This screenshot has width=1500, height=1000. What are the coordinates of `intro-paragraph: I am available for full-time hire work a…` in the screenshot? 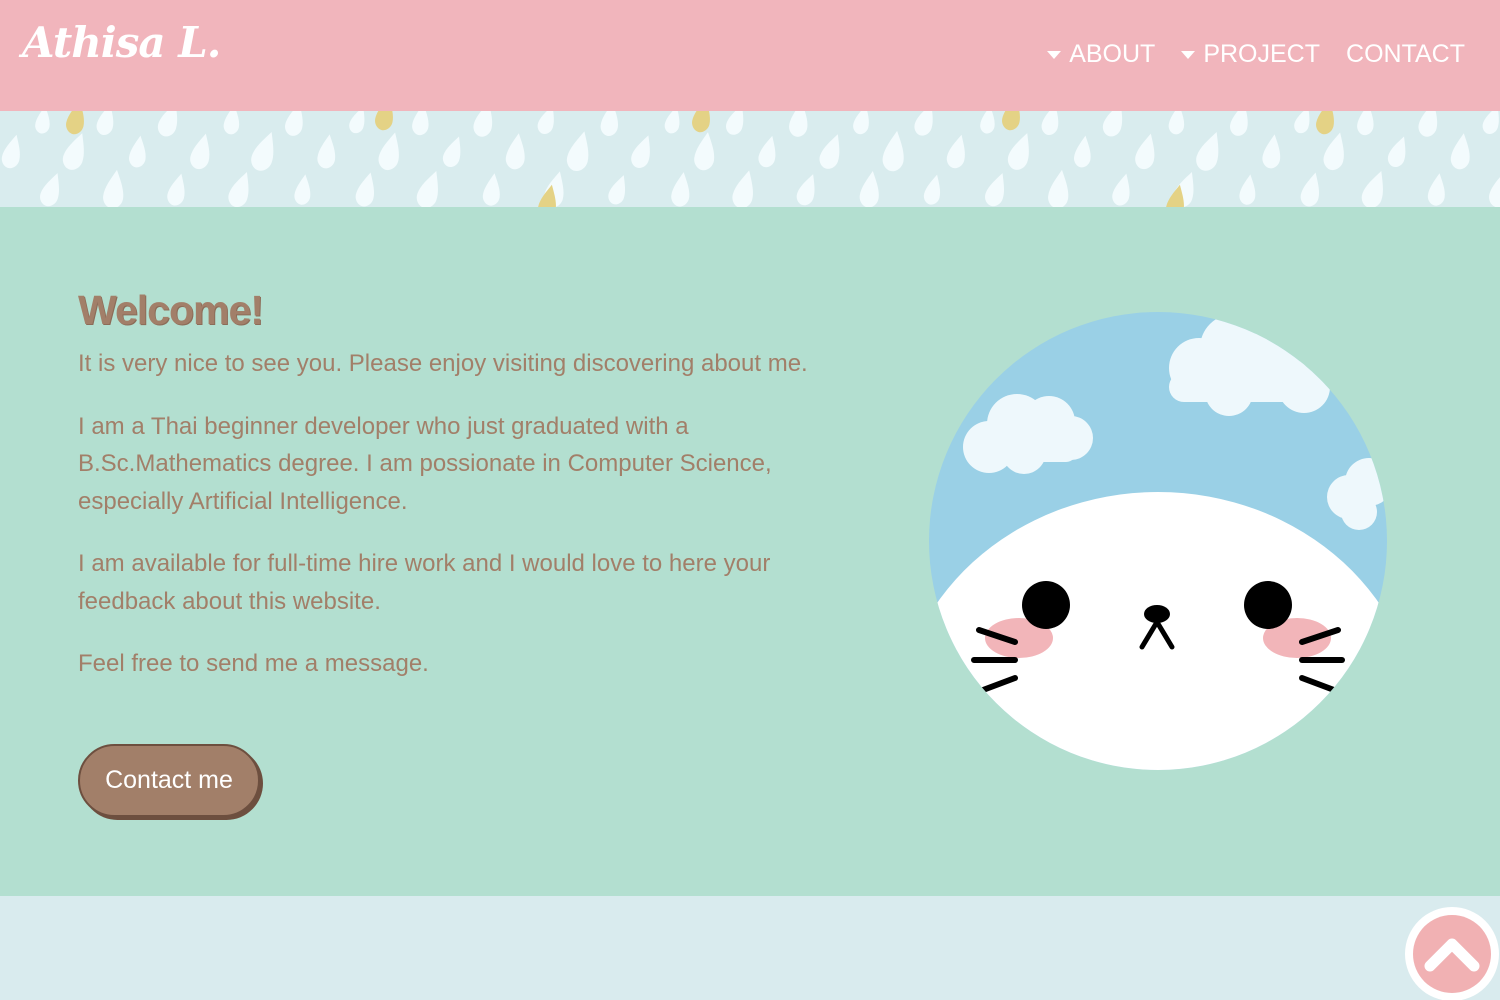 It's located at (424, 582).